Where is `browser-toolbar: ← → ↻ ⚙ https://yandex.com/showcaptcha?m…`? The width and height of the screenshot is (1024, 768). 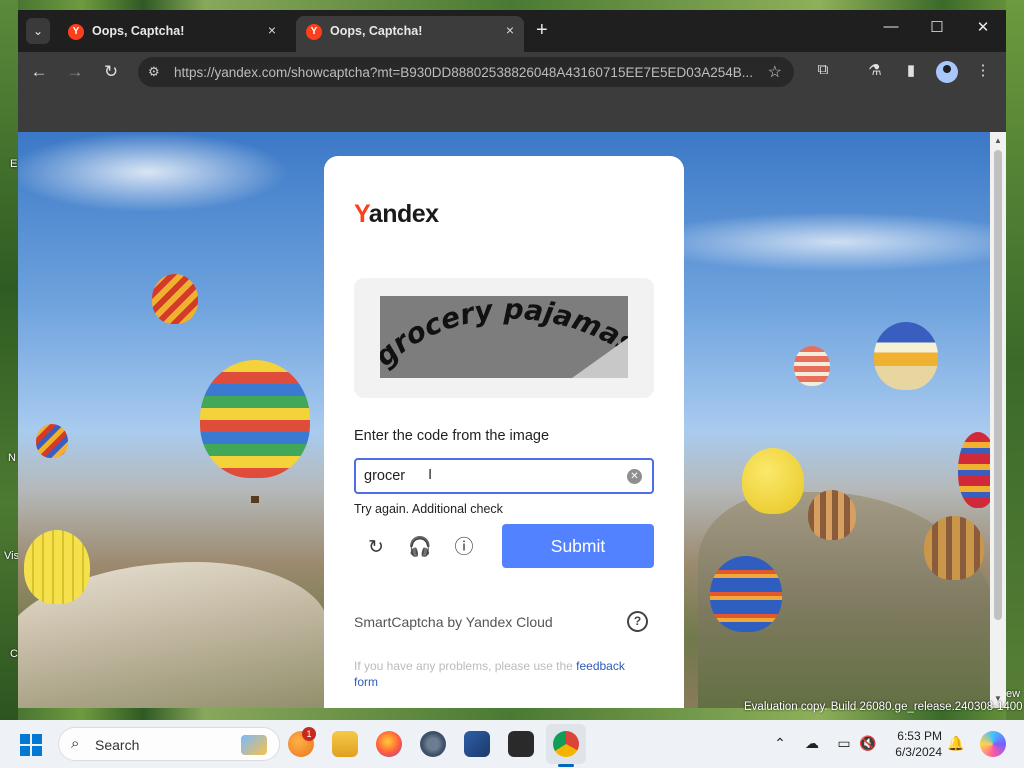
browser-toolbar: ← → ↻ ⚙ https://yandex.com/showcaptcha?m… is located at coordinates (512, 72).